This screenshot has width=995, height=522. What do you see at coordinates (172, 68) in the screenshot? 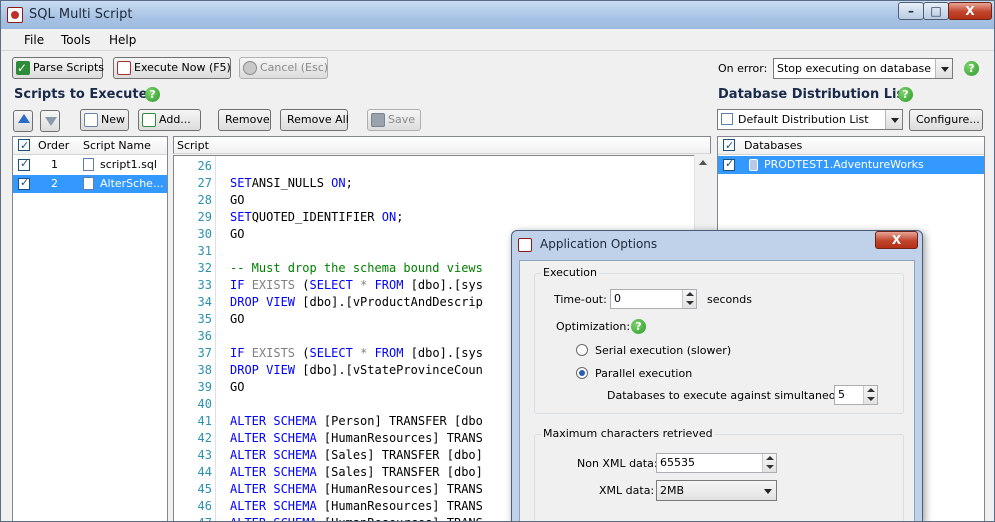
I see `execute-now-button: Execute Now (F5)` at bounding box center [172, 68].